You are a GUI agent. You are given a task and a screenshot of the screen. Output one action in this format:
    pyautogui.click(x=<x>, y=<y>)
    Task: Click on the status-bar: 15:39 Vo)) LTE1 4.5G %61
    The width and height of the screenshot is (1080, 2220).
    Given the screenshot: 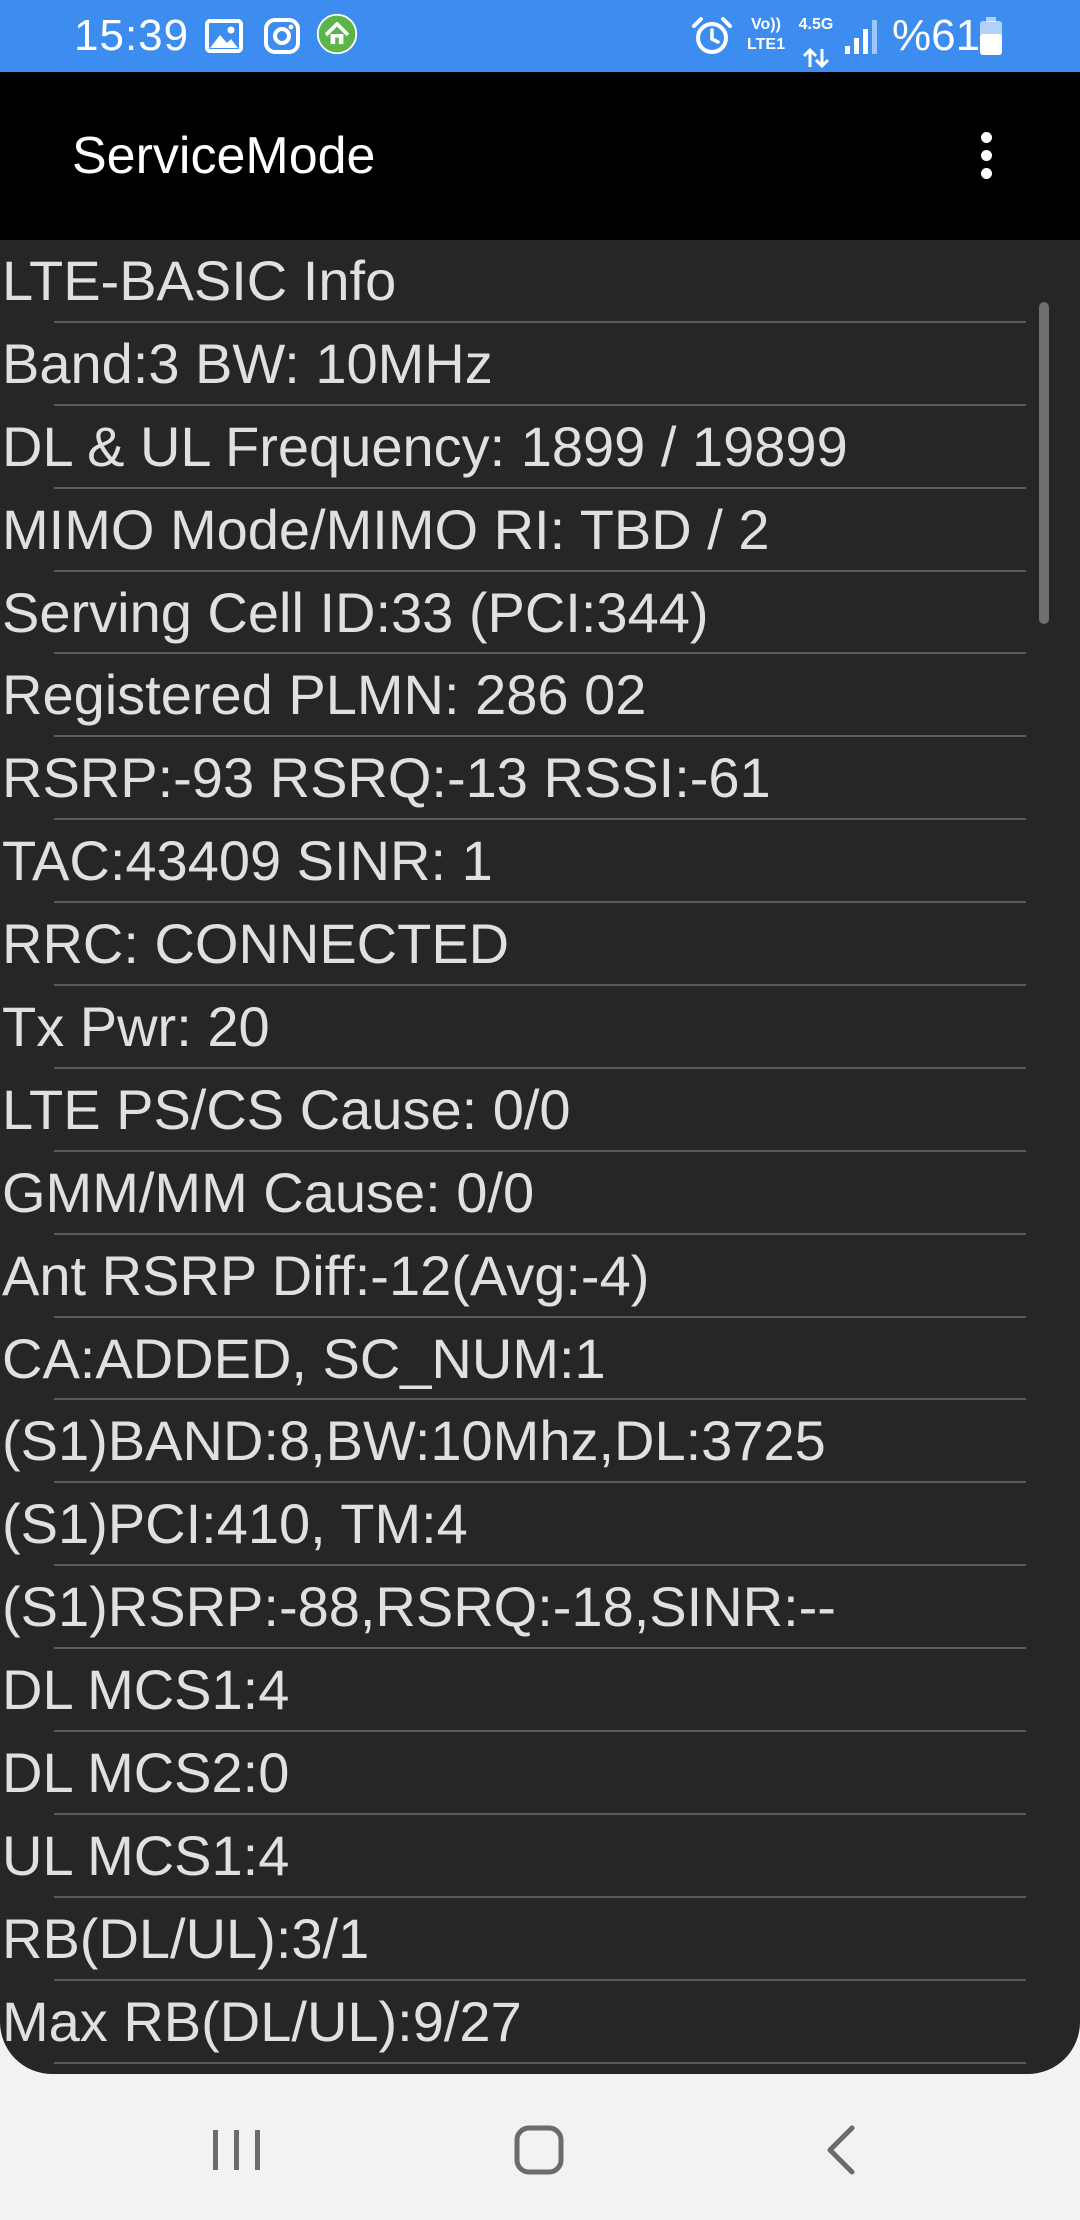 What is the action you would take?
    pyautogui.click(x=540, y=36)
    